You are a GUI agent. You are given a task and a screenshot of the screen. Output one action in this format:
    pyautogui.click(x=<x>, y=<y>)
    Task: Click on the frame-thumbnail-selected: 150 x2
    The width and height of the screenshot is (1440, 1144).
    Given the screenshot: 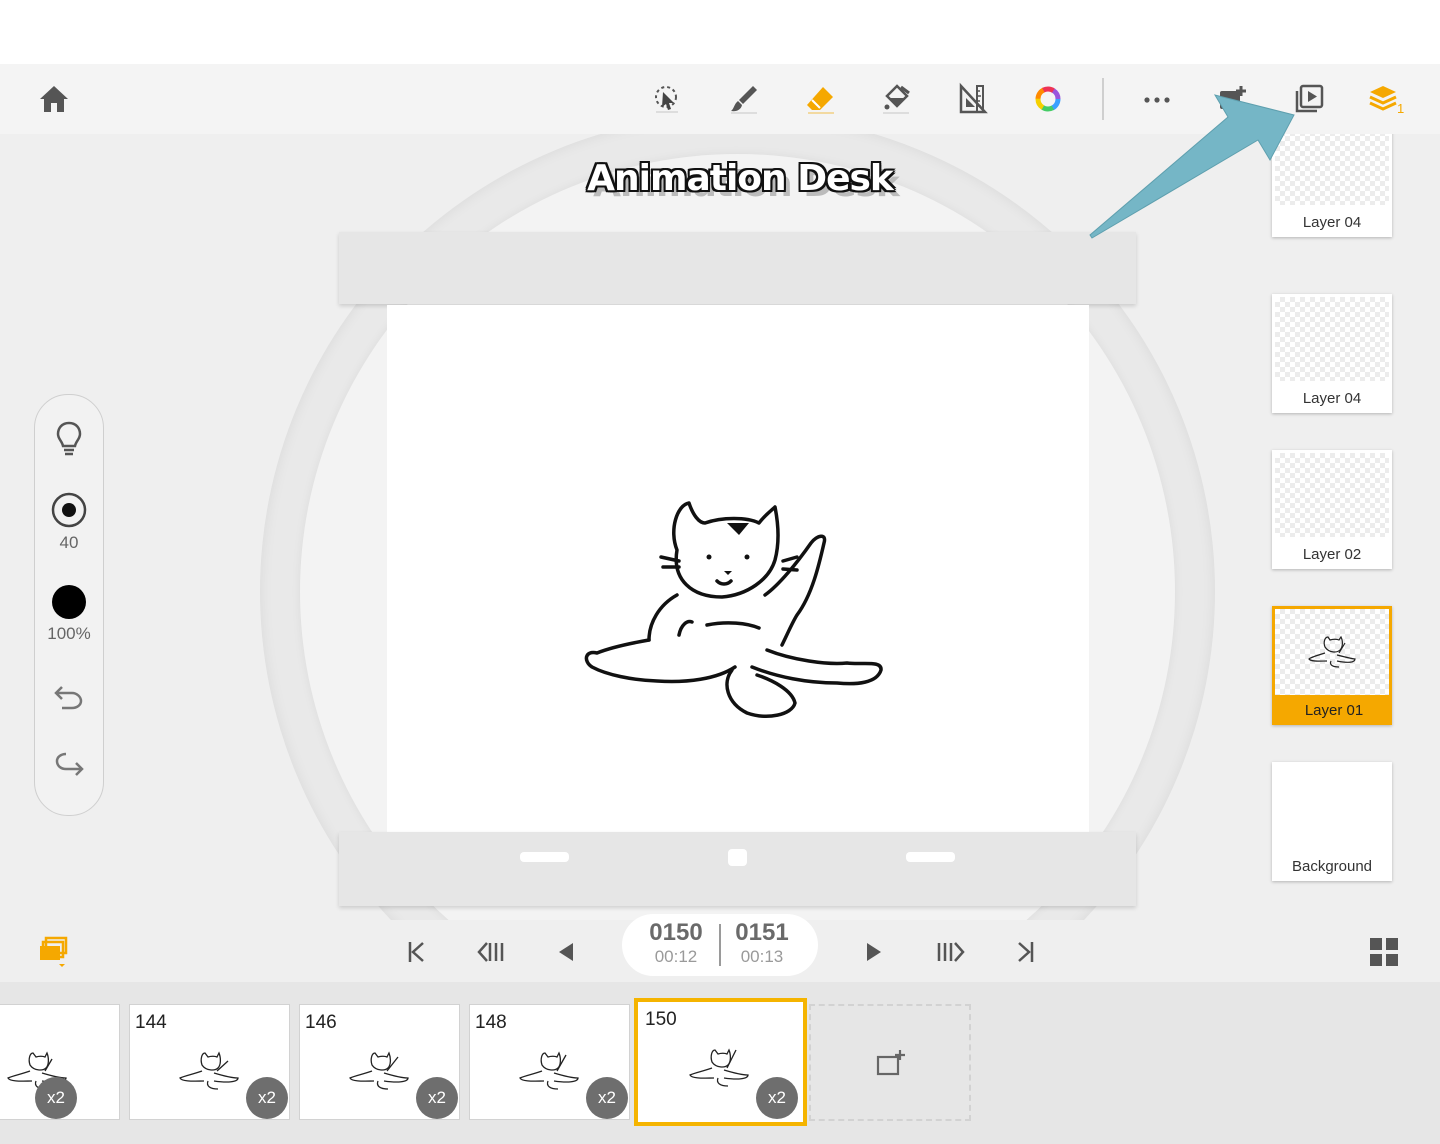 What is the action you would take?
    pyautogui.click(x=720, y=1062)
    